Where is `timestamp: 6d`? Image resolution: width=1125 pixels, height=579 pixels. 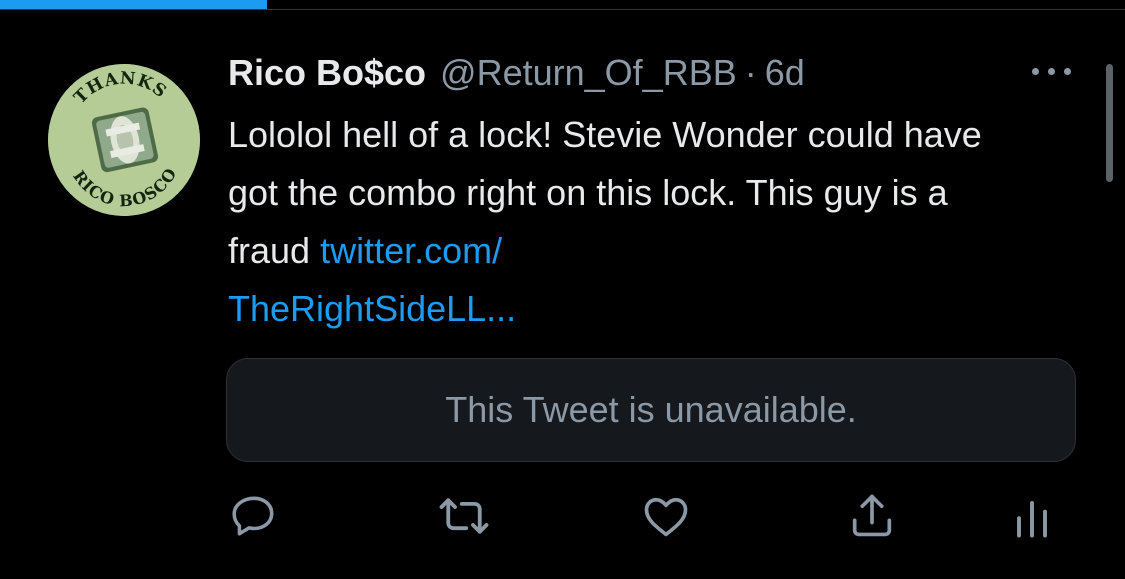
timestamp: 6d is located at coordinates (785, 73).